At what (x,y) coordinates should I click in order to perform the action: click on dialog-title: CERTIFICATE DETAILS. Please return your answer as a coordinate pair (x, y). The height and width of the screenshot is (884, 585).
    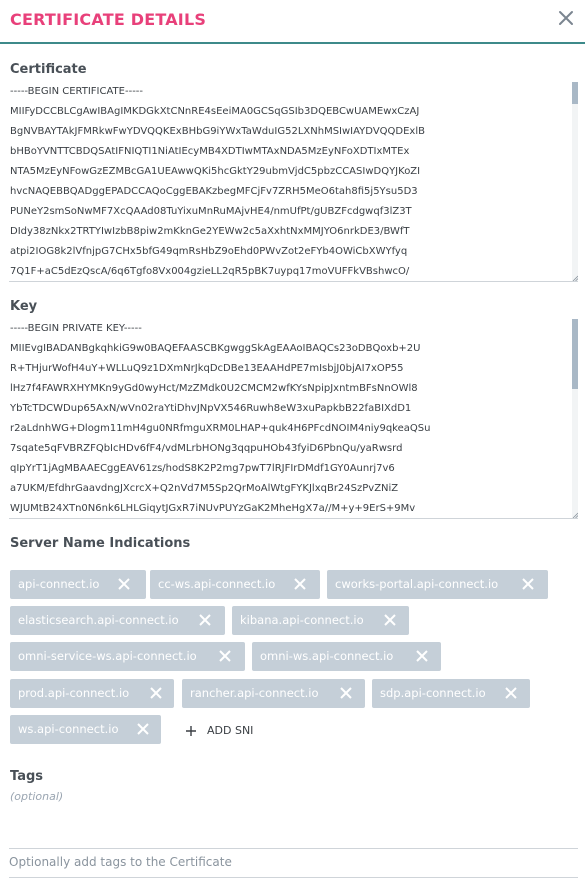
    Looking at the image, I should click on (108, 19).